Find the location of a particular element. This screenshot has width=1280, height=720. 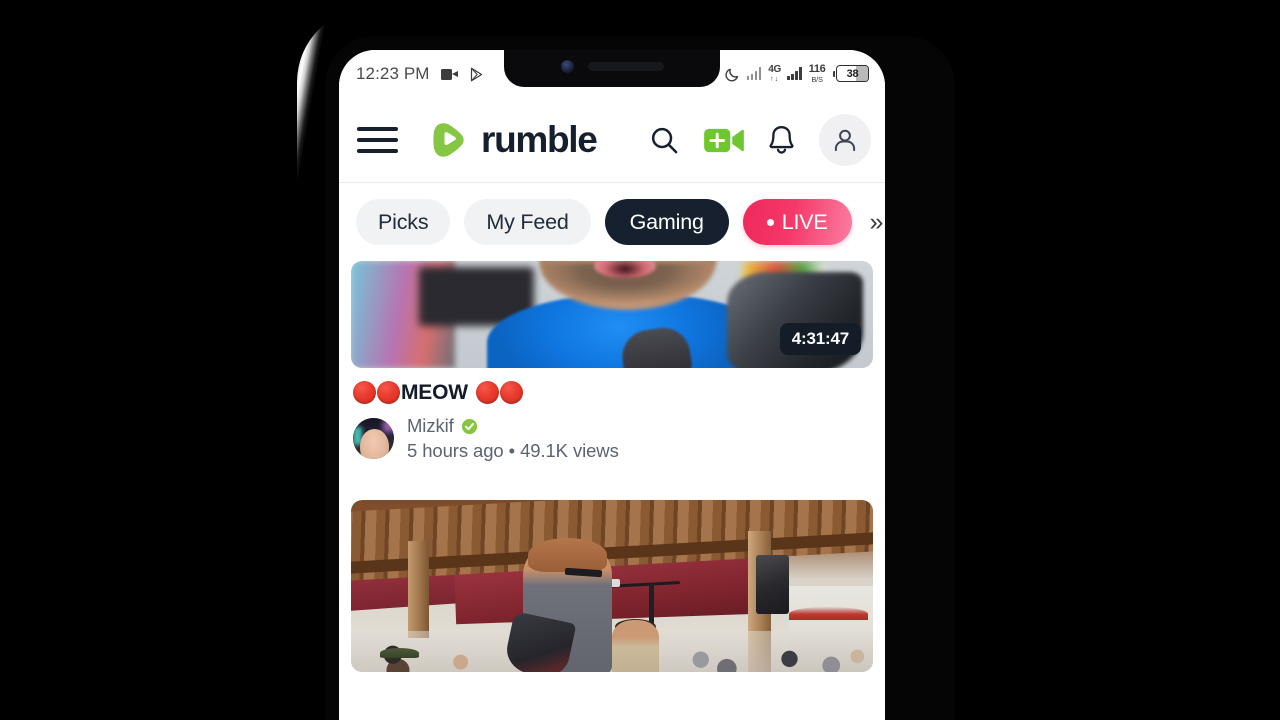

video-title-text: MEOW is located at coordinates (434, 392).